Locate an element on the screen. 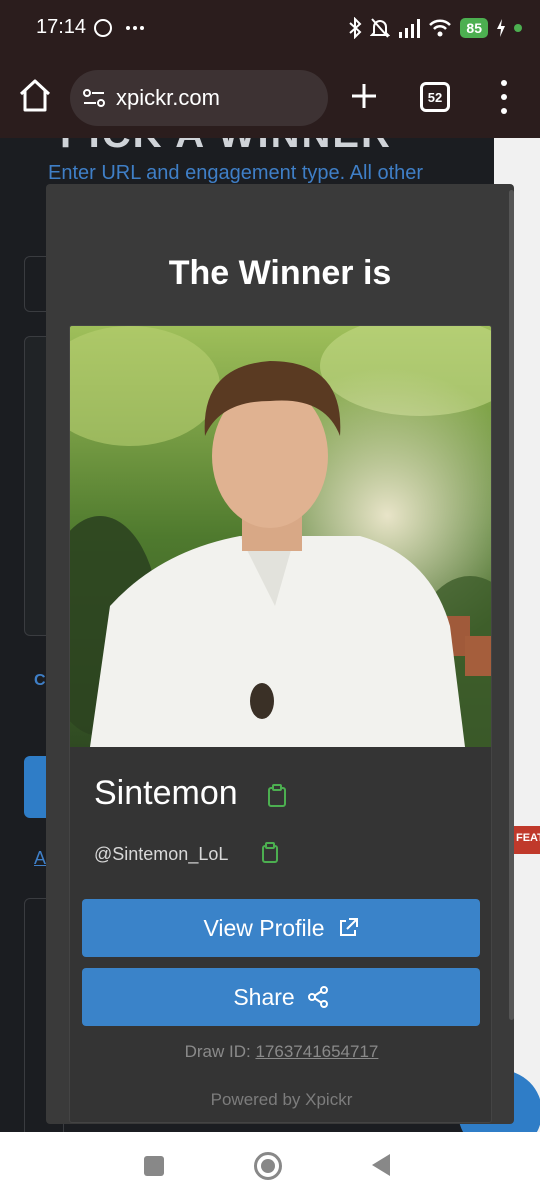  address-bar: xpickr.com is located at coordinates (199, 98).